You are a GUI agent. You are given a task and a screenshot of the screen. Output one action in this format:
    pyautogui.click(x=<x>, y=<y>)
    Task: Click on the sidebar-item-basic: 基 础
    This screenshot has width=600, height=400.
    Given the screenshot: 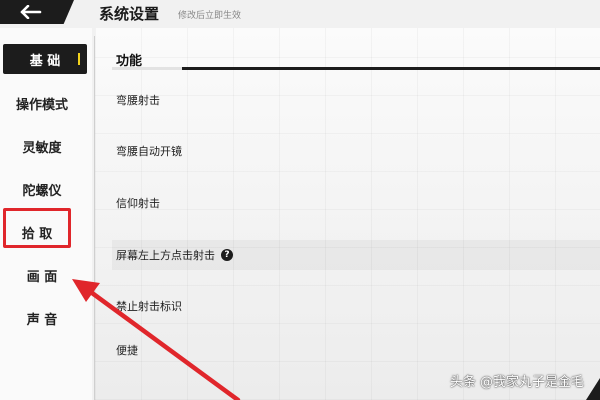 What is the action you would take?
    pyautogui.click(x=45, y=59)
    